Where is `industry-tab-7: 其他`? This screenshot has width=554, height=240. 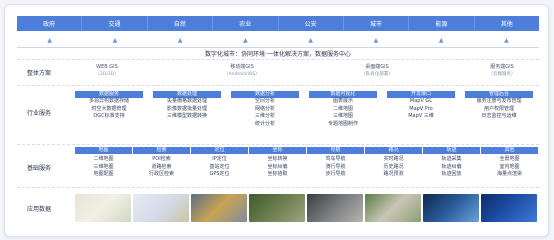
industry-tab-7: 其他 is located at coordinates (506, 23).